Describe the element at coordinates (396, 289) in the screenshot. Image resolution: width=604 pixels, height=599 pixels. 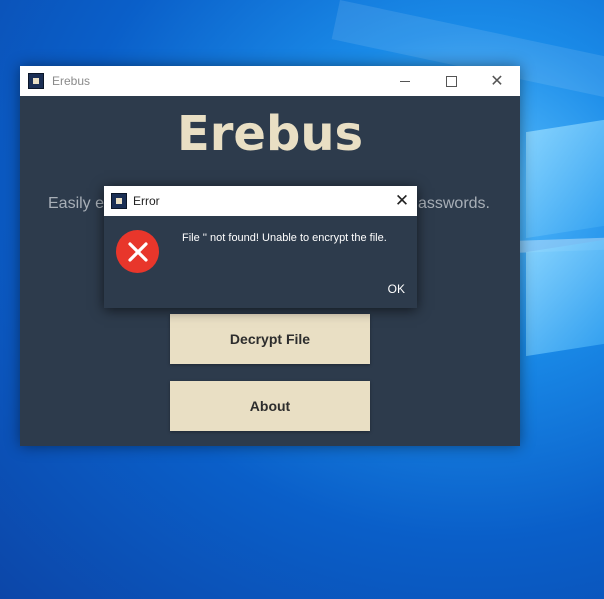
I see `ok-button: OK` at that location.